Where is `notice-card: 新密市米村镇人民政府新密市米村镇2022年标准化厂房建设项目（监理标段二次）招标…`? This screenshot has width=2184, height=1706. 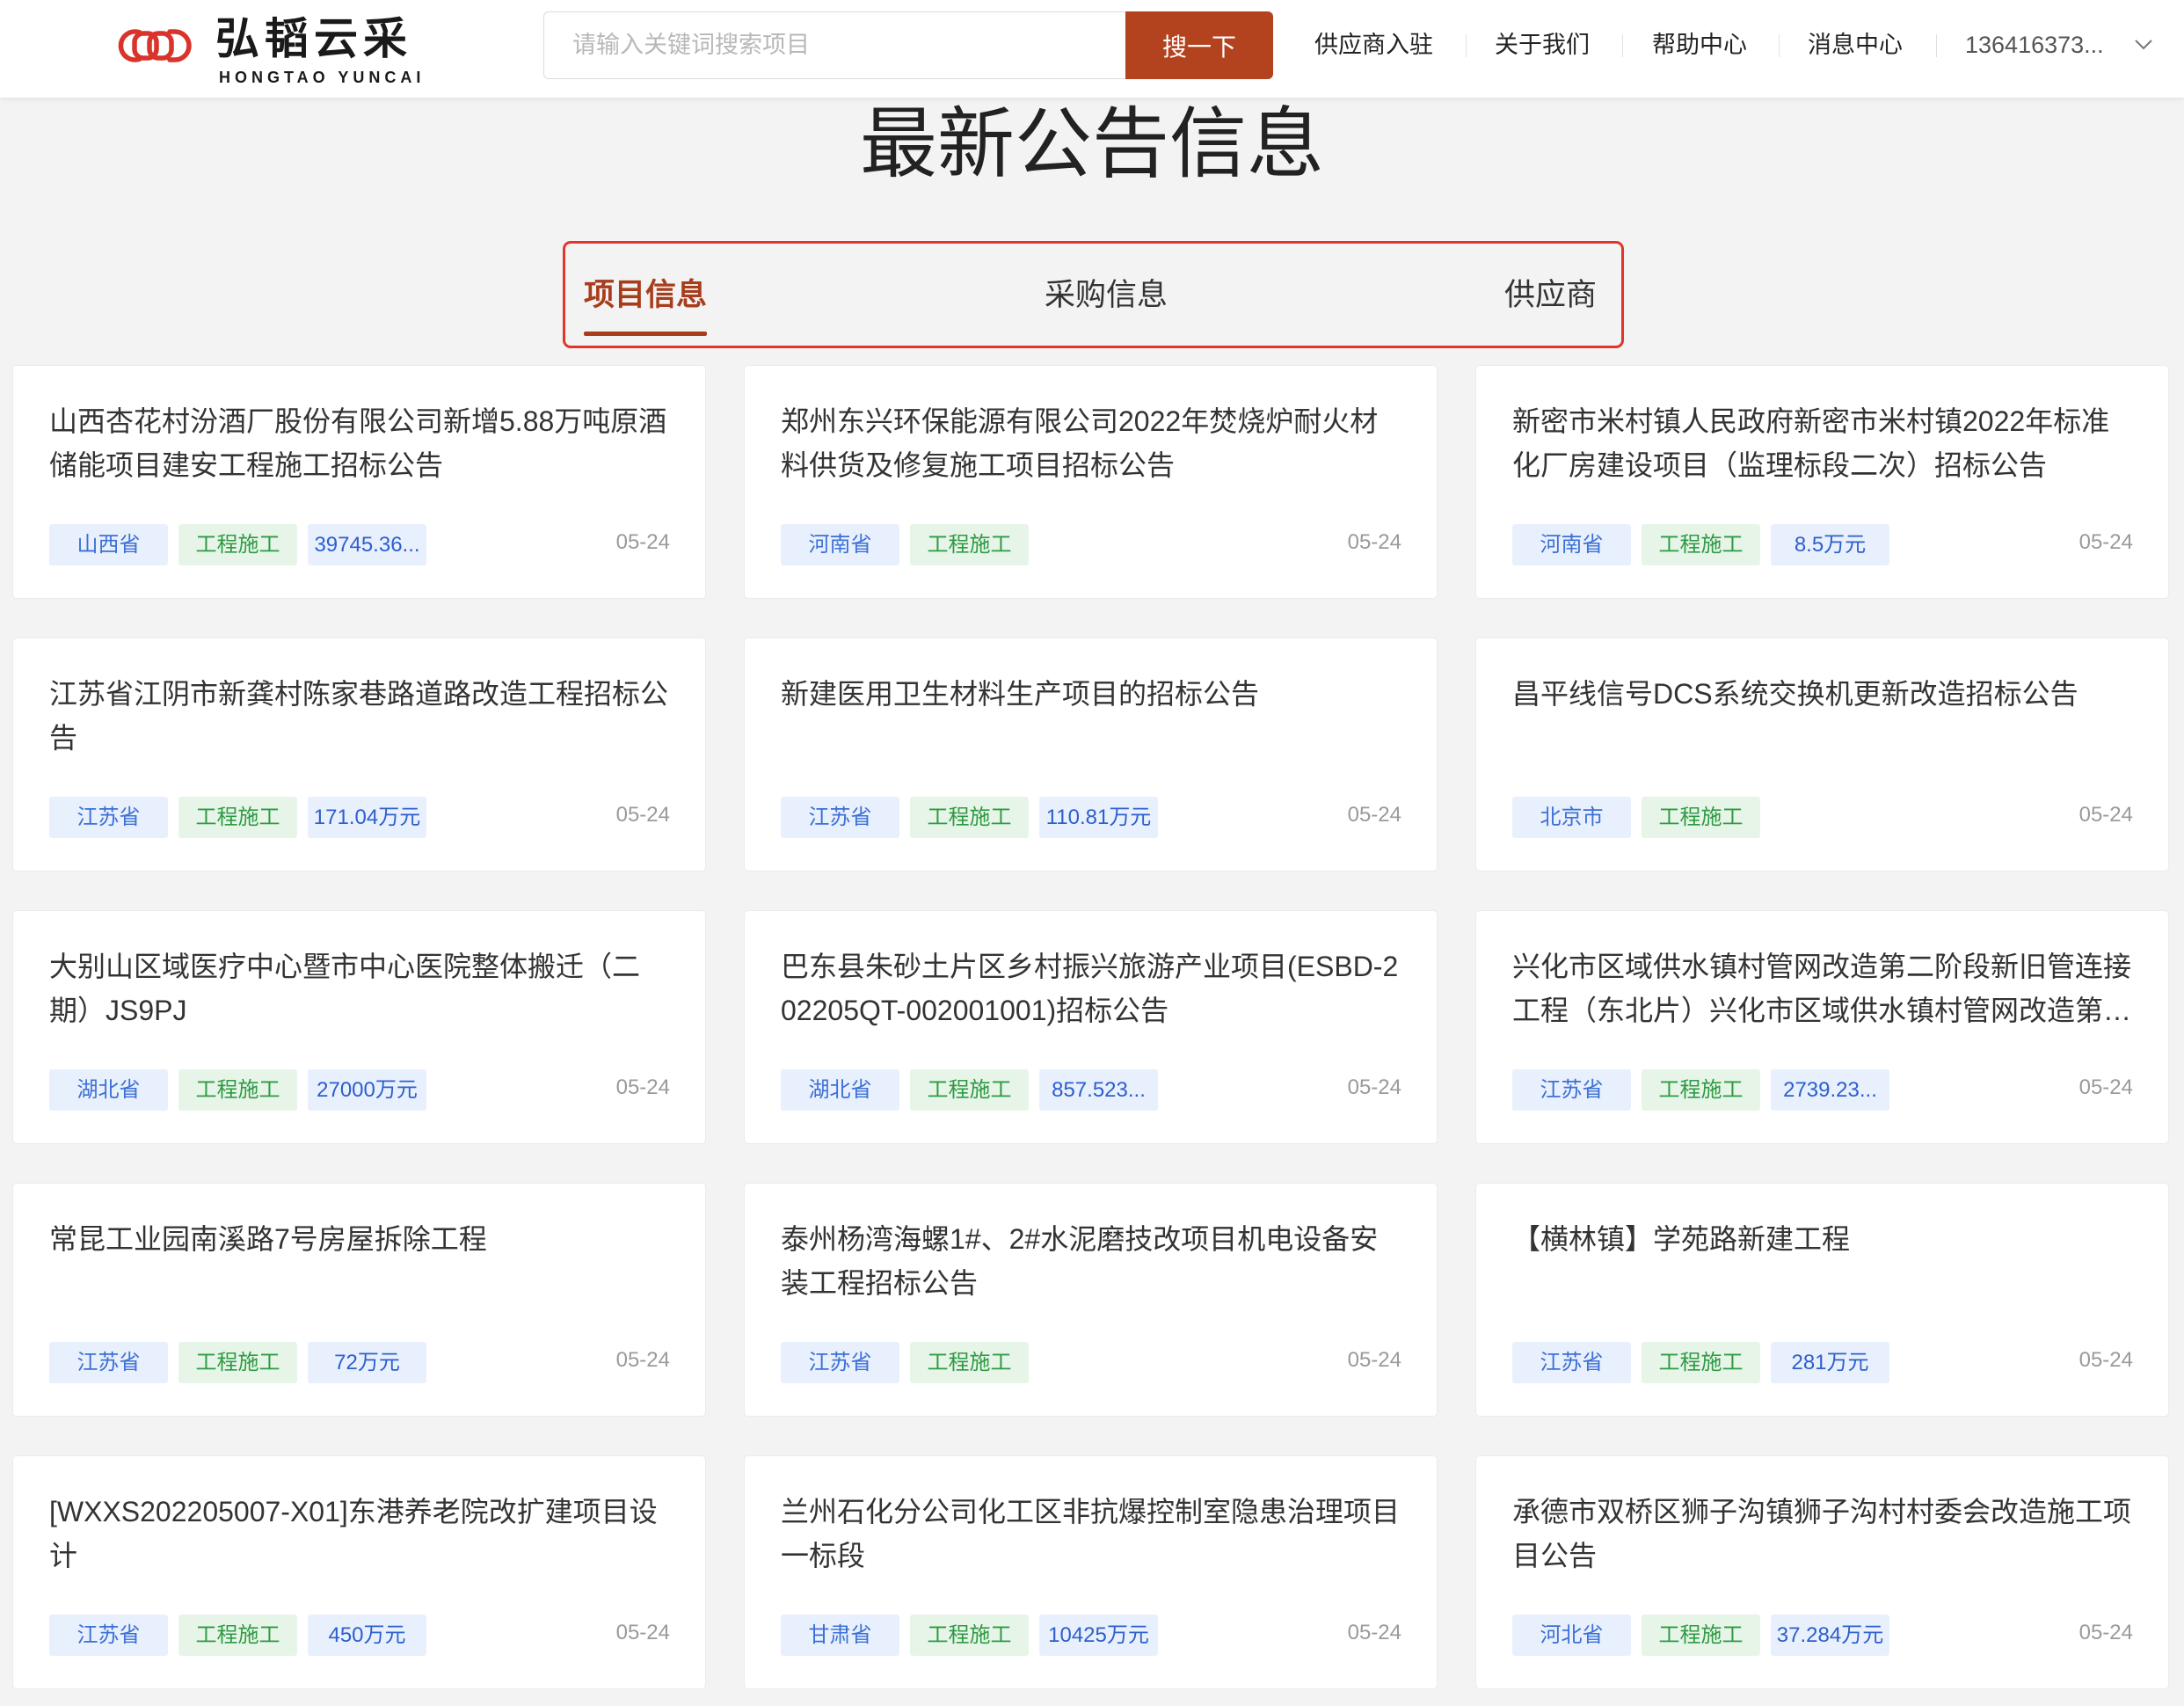
notice-card: 新密市米村镇人民政府新密市米村镇2022年标准化厂房建设项目（监理标段二次）招标… is located at coordinates (1822, 482).